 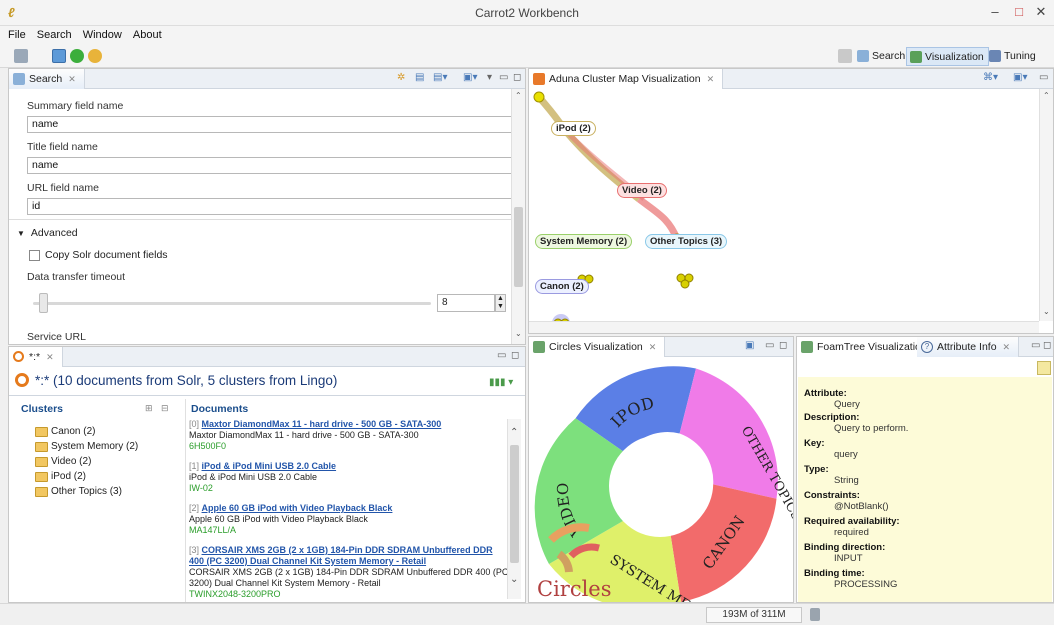 I want to click on tab-results: *:* ✕, so click(x=36, y=357).